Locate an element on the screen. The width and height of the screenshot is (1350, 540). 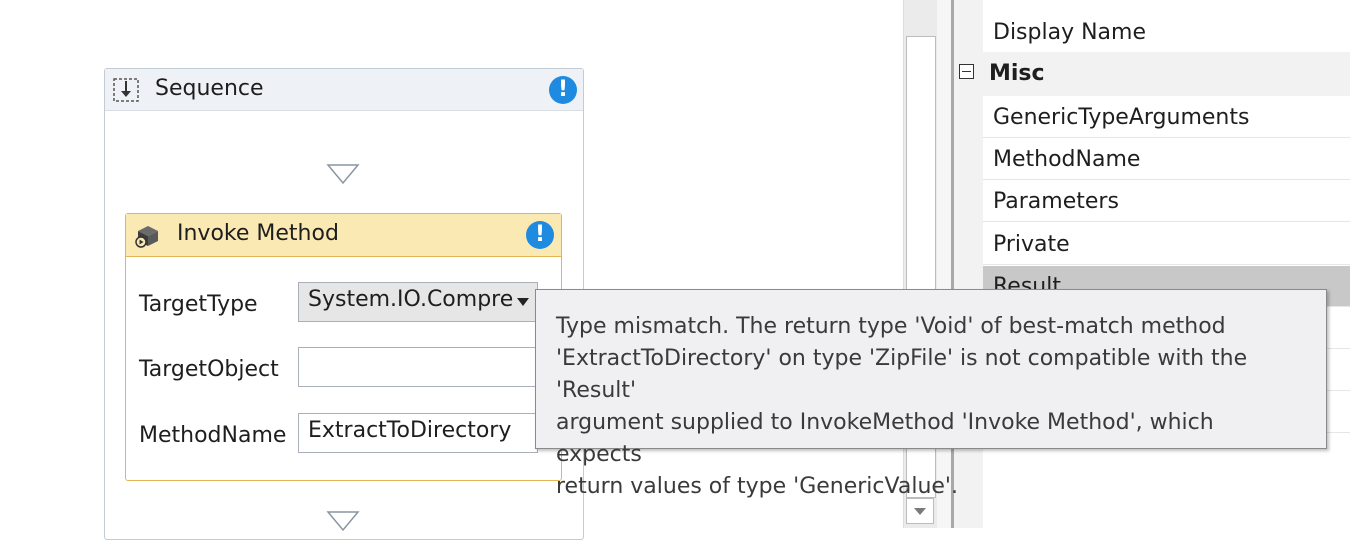
chevron-down-icon is located at coordinates (920, 511).